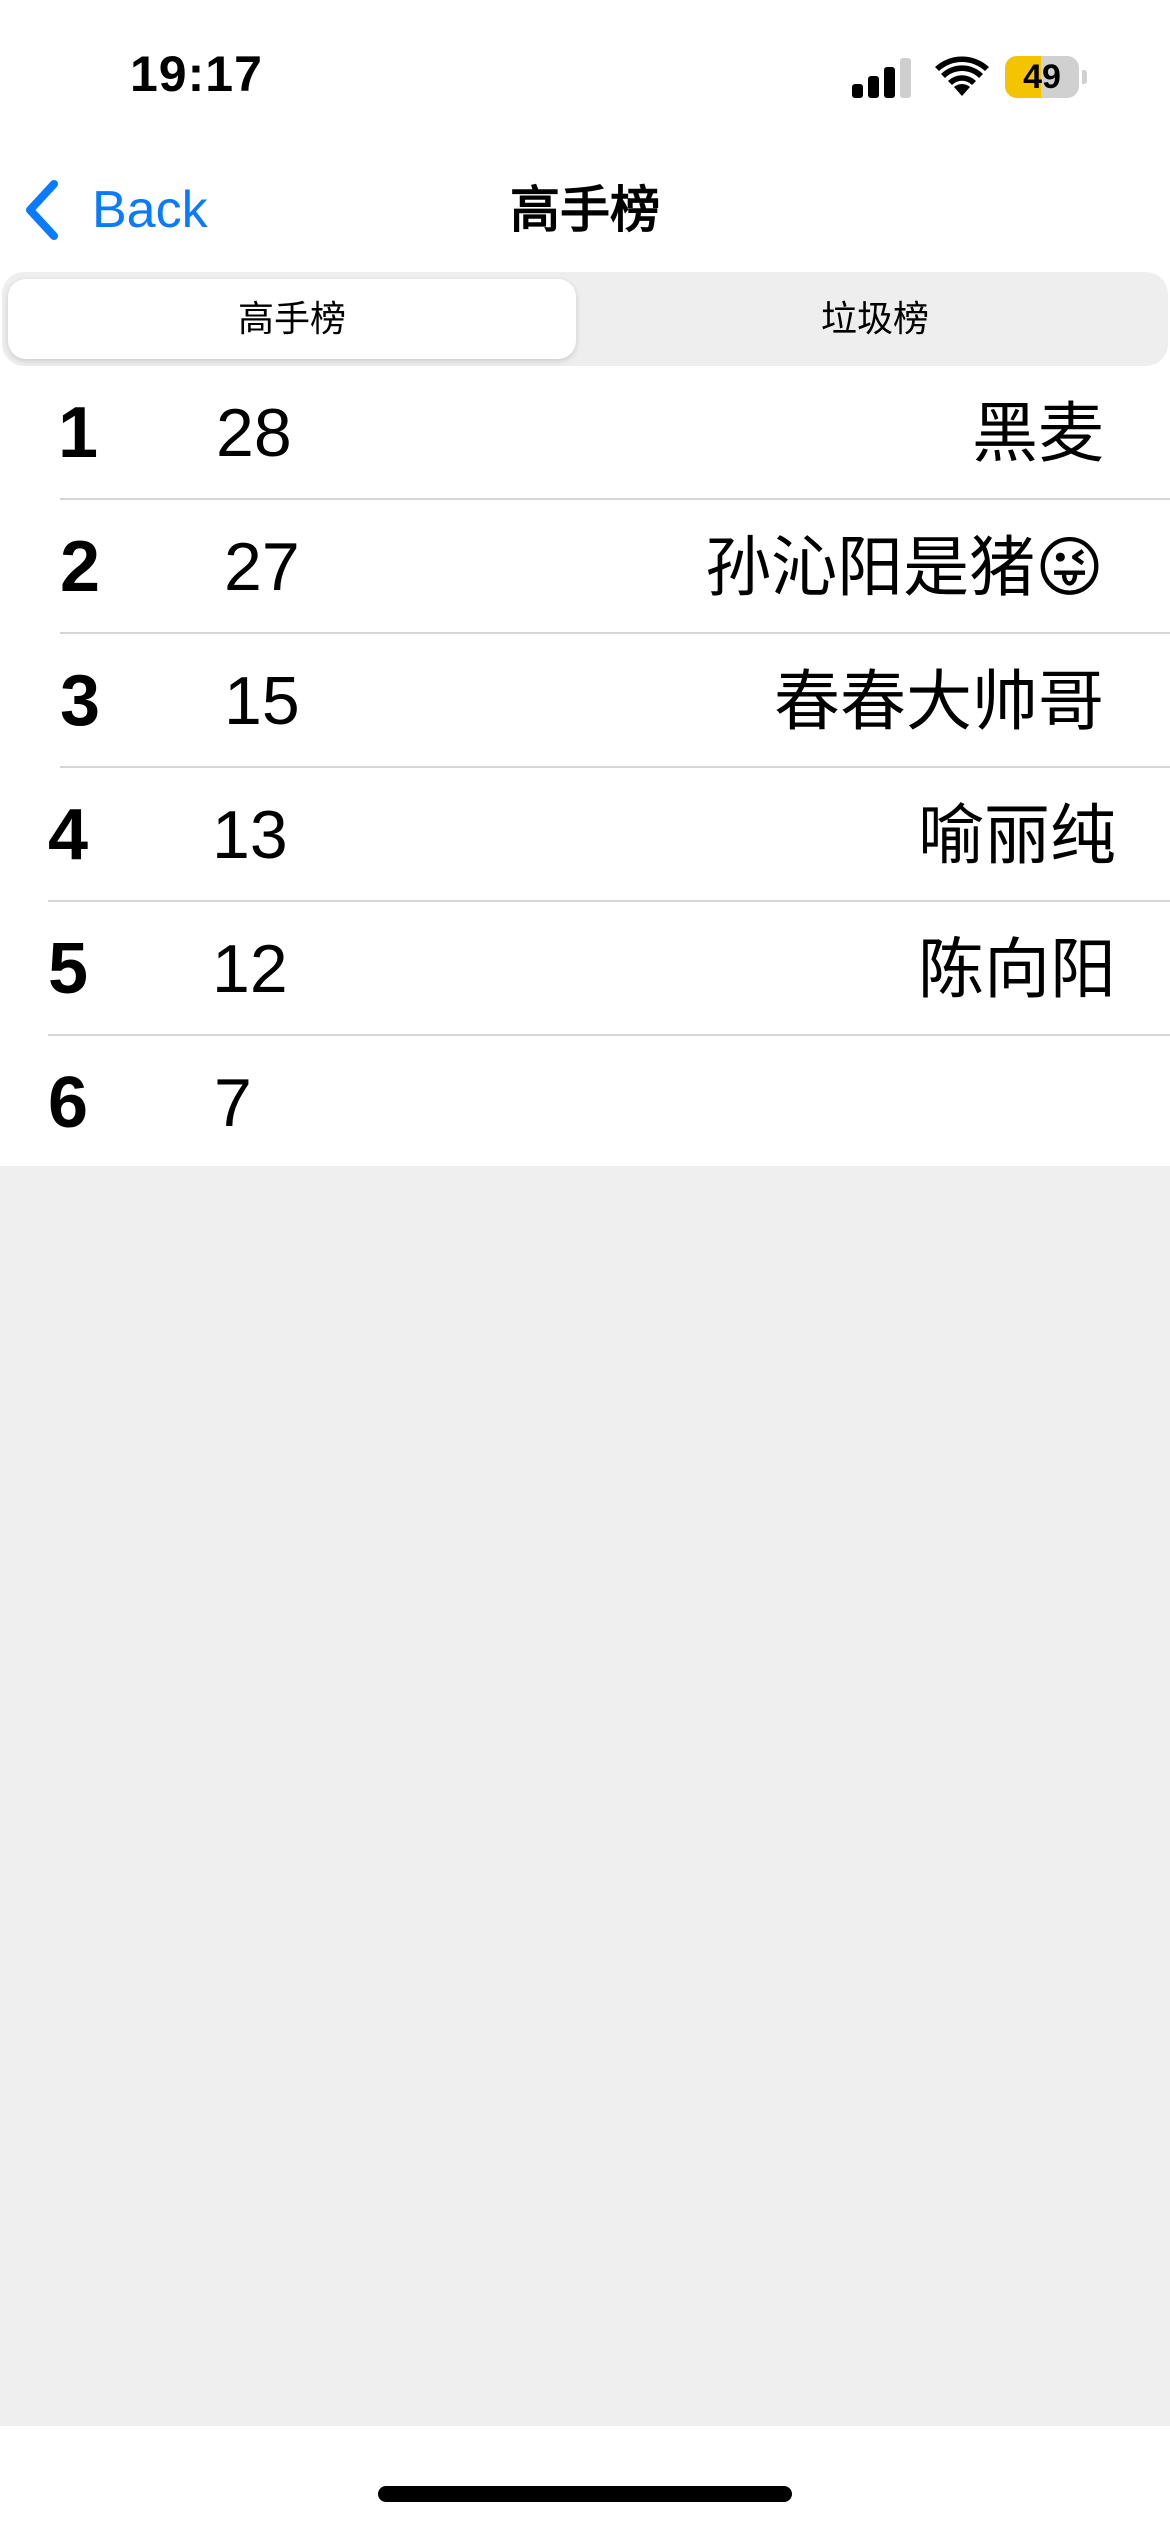 This screenshot has height=2532, width=1170. What do you see at coordinates (585, 567) in the screenshot?
I see `leaderboard-row: 2 27 孙沁阳是猪😜` at bounding box center [585, 567].